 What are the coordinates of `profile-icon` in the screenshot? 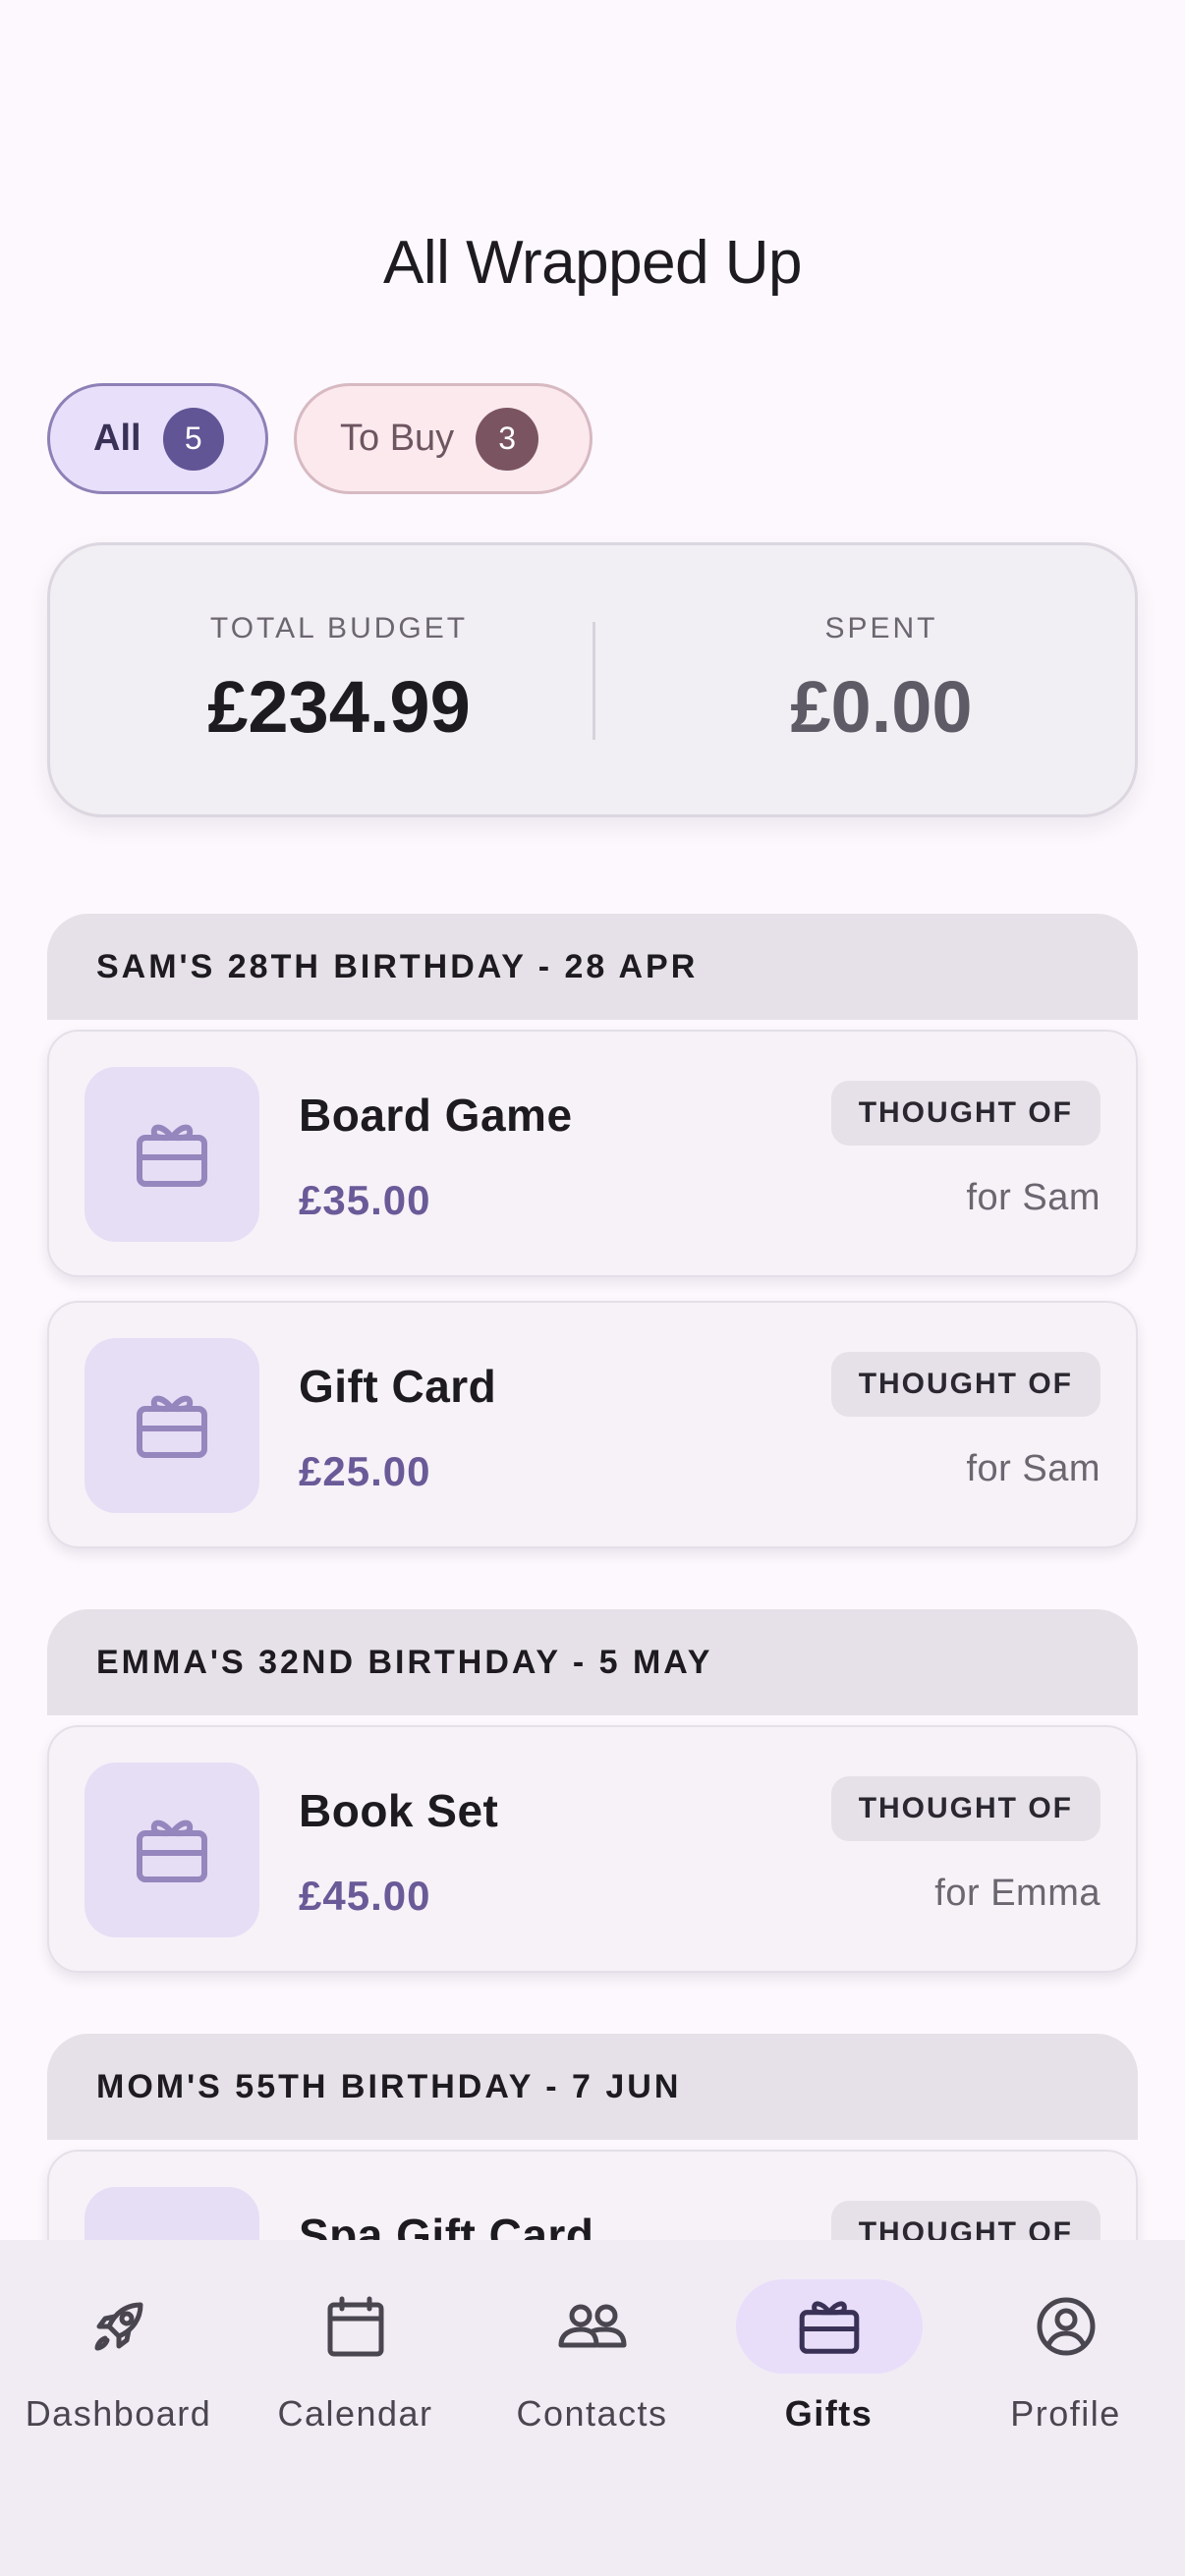 It's located at (1066, 2326).